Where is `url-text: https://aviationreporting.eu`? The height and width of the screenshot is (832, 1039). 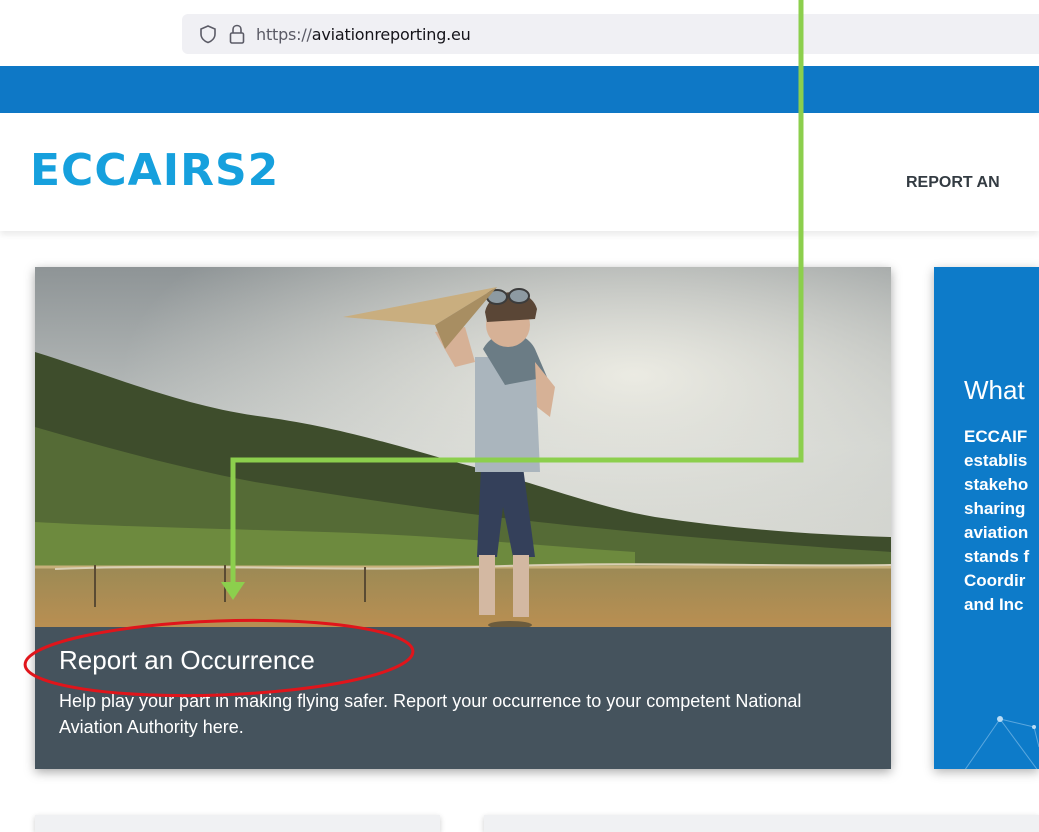
url-text: https://aviationreporting.eu is located at coordinates (363, 34).